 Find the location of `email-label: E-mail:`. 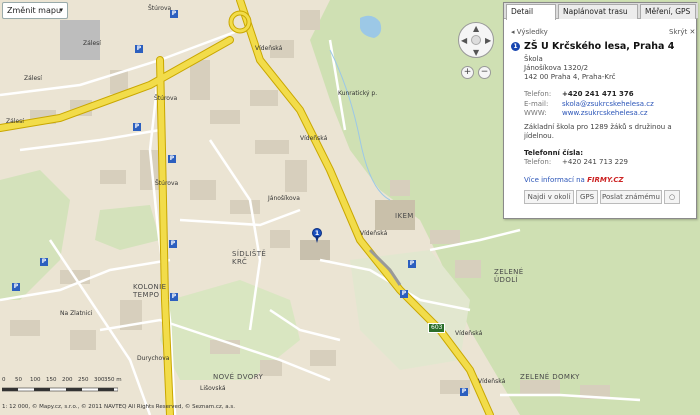

email-label: E-mail: is located at coordinates (536, 104).